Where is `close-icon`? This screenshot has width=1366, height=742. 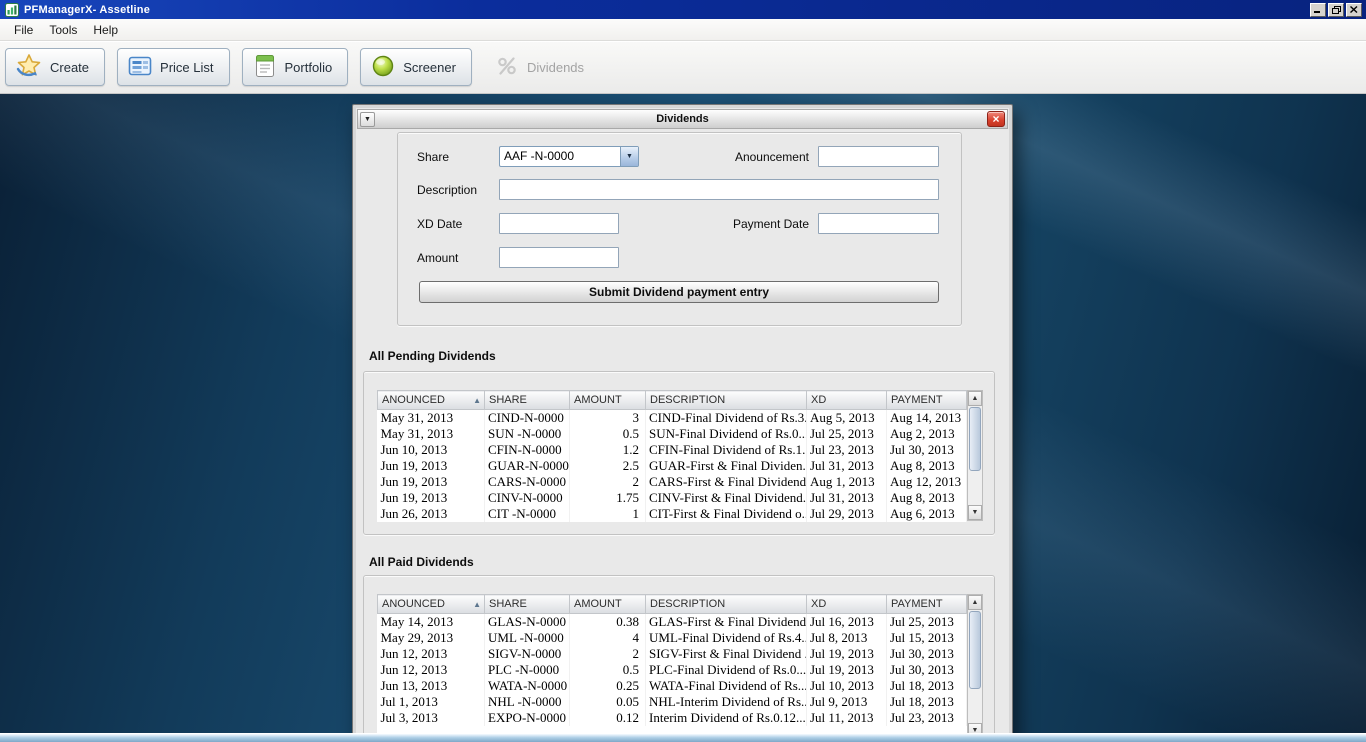
close-icon is located at coordinates (1354, 9).